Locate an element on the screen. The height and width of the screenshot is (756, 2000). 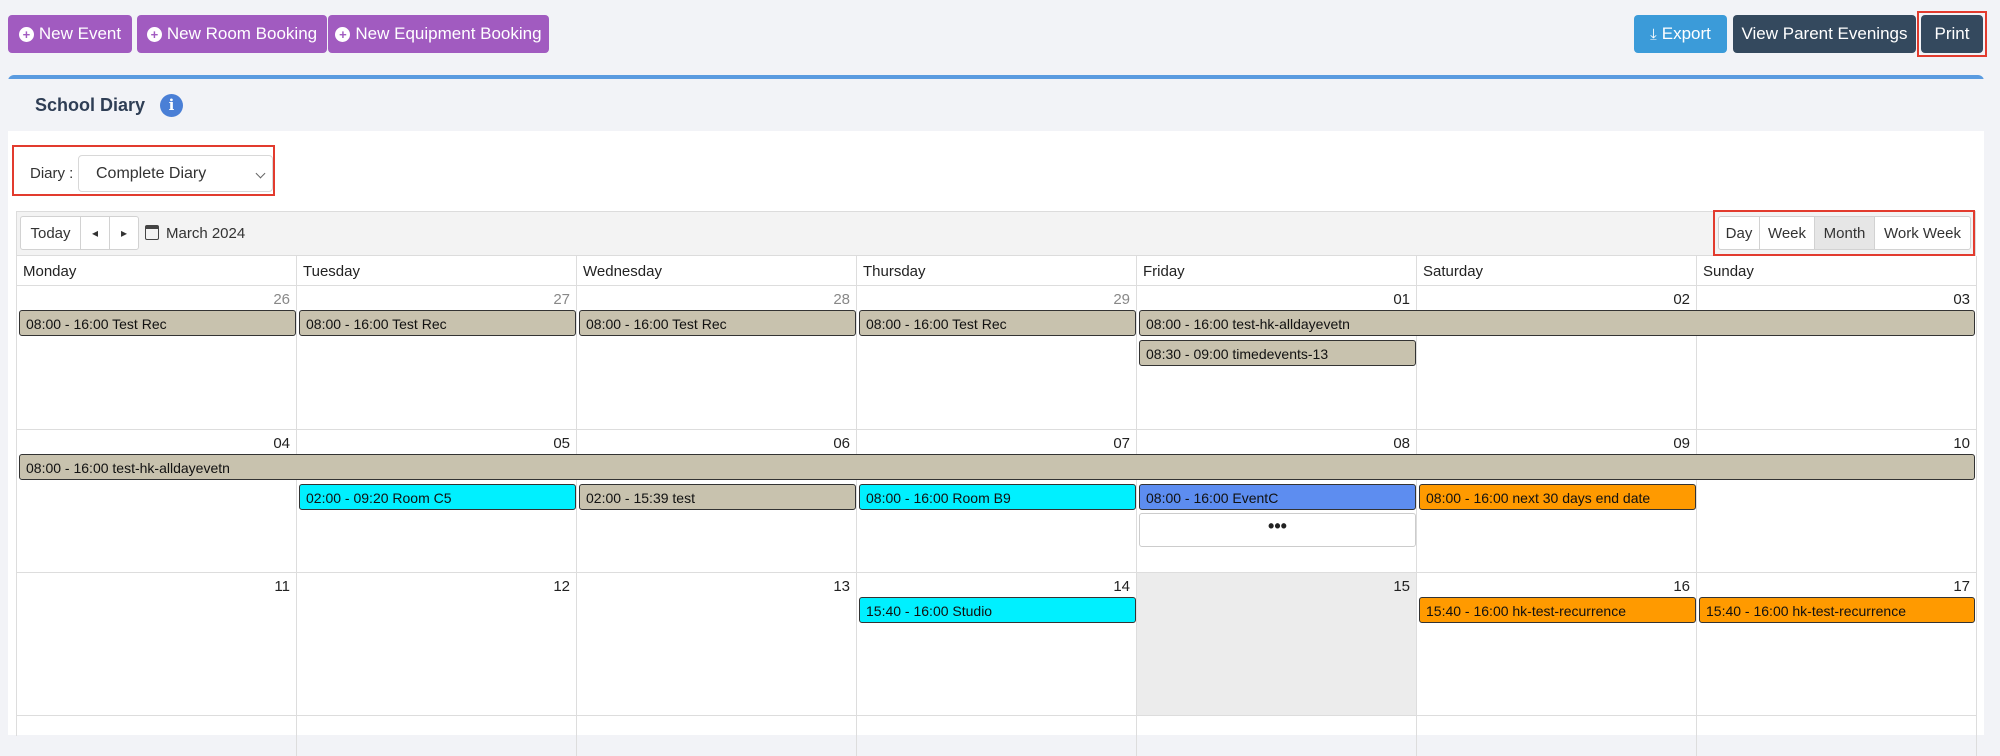
calendar-event: 08:00 - 16:00 EventC is located at coordinates (1277, 497).